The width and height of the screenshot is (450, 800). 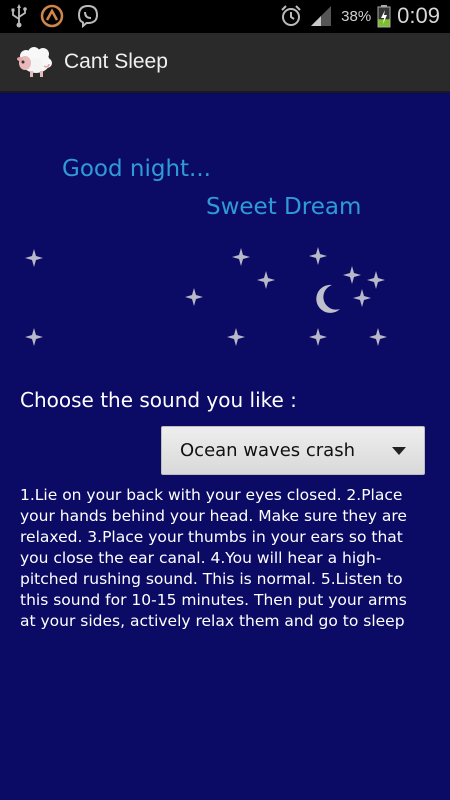 I want to click on clock: 0:09, so click(x=418, y=15).